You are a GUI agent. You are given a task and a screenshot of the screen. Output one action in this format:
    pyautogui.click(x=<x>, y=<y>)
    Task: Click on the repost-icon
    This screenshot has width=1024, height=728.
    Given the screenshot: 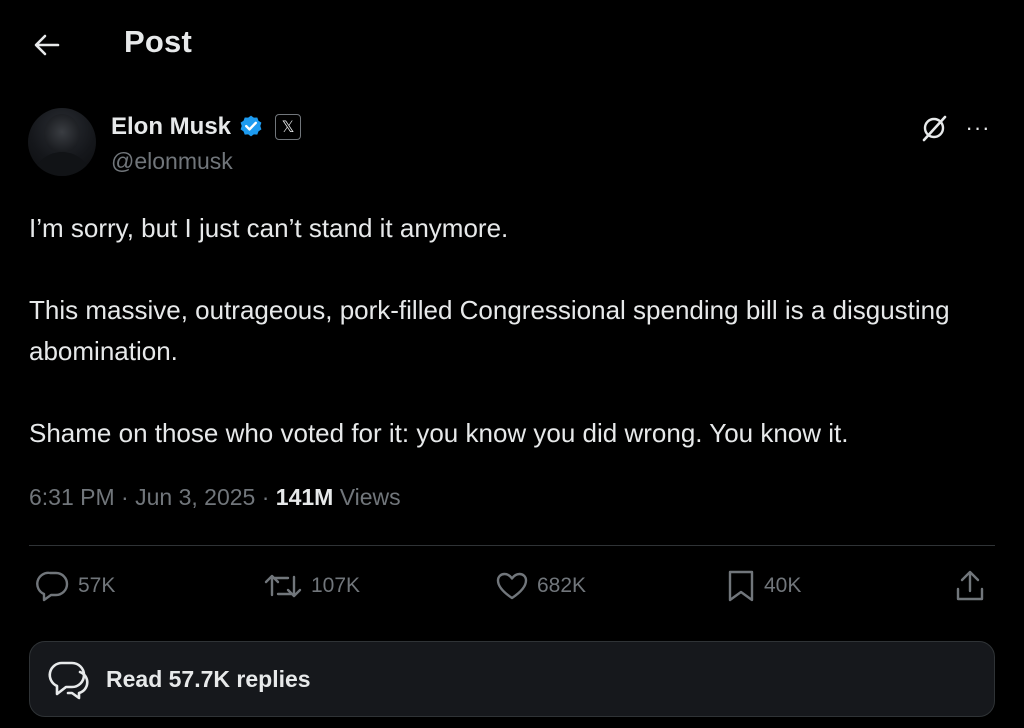 What is the action you would take?
    pyautogui.click(x=283, y=586)
    